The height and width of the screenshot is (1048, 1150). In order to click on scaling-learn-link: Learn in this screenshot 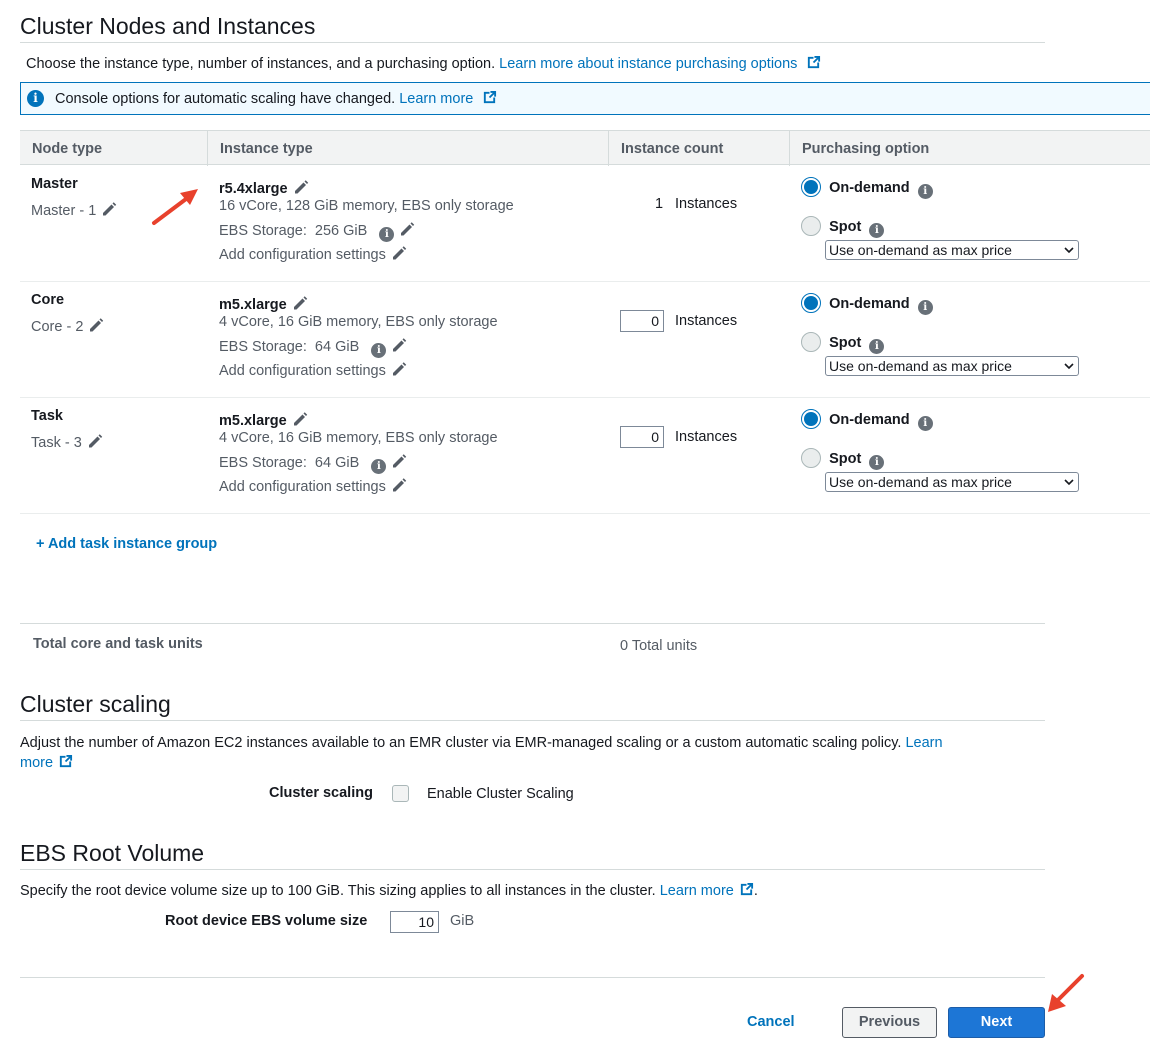, I will do `click(923, 743)`.